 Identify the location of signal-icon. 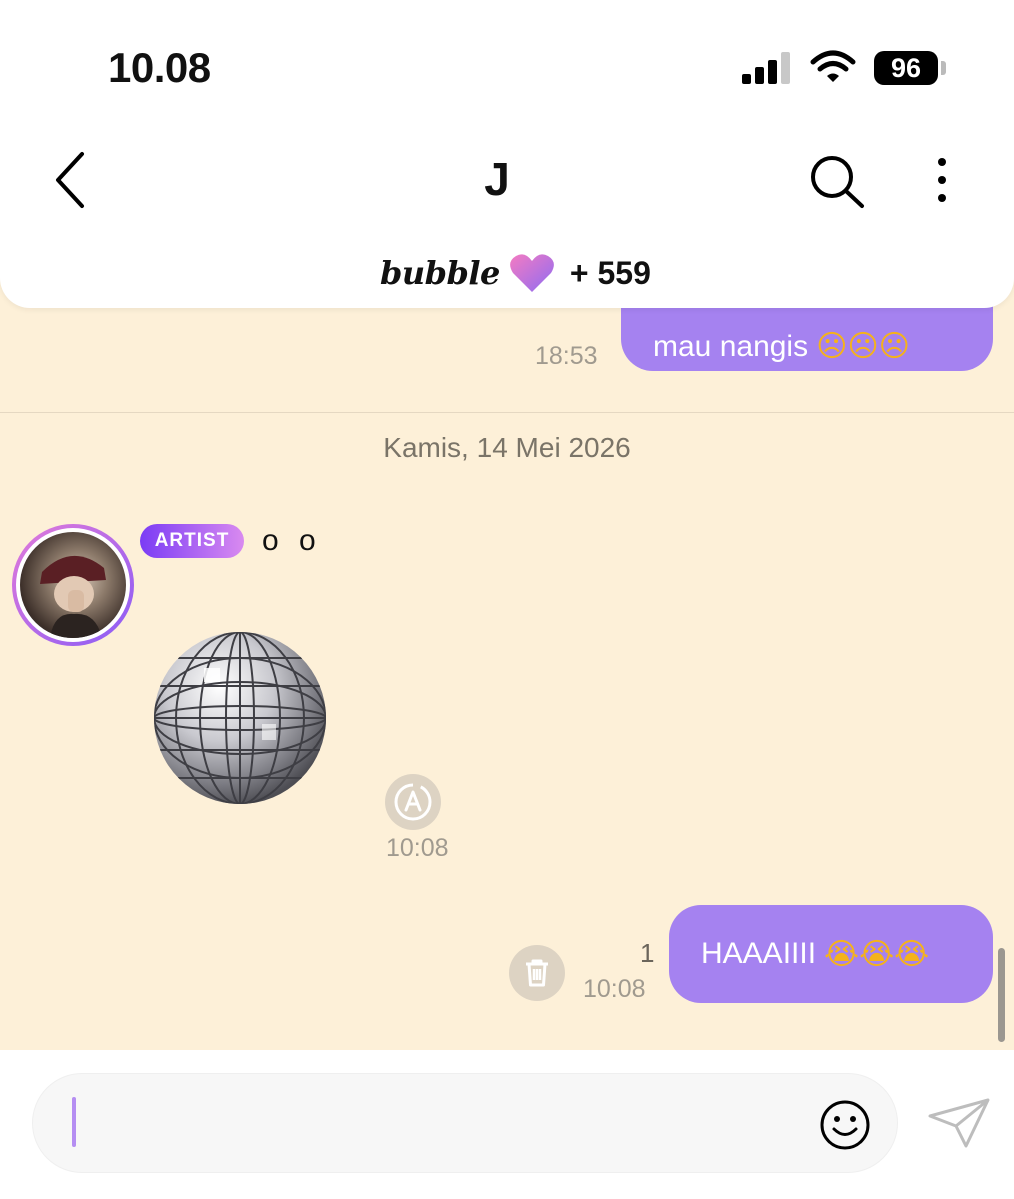
(766, 68).